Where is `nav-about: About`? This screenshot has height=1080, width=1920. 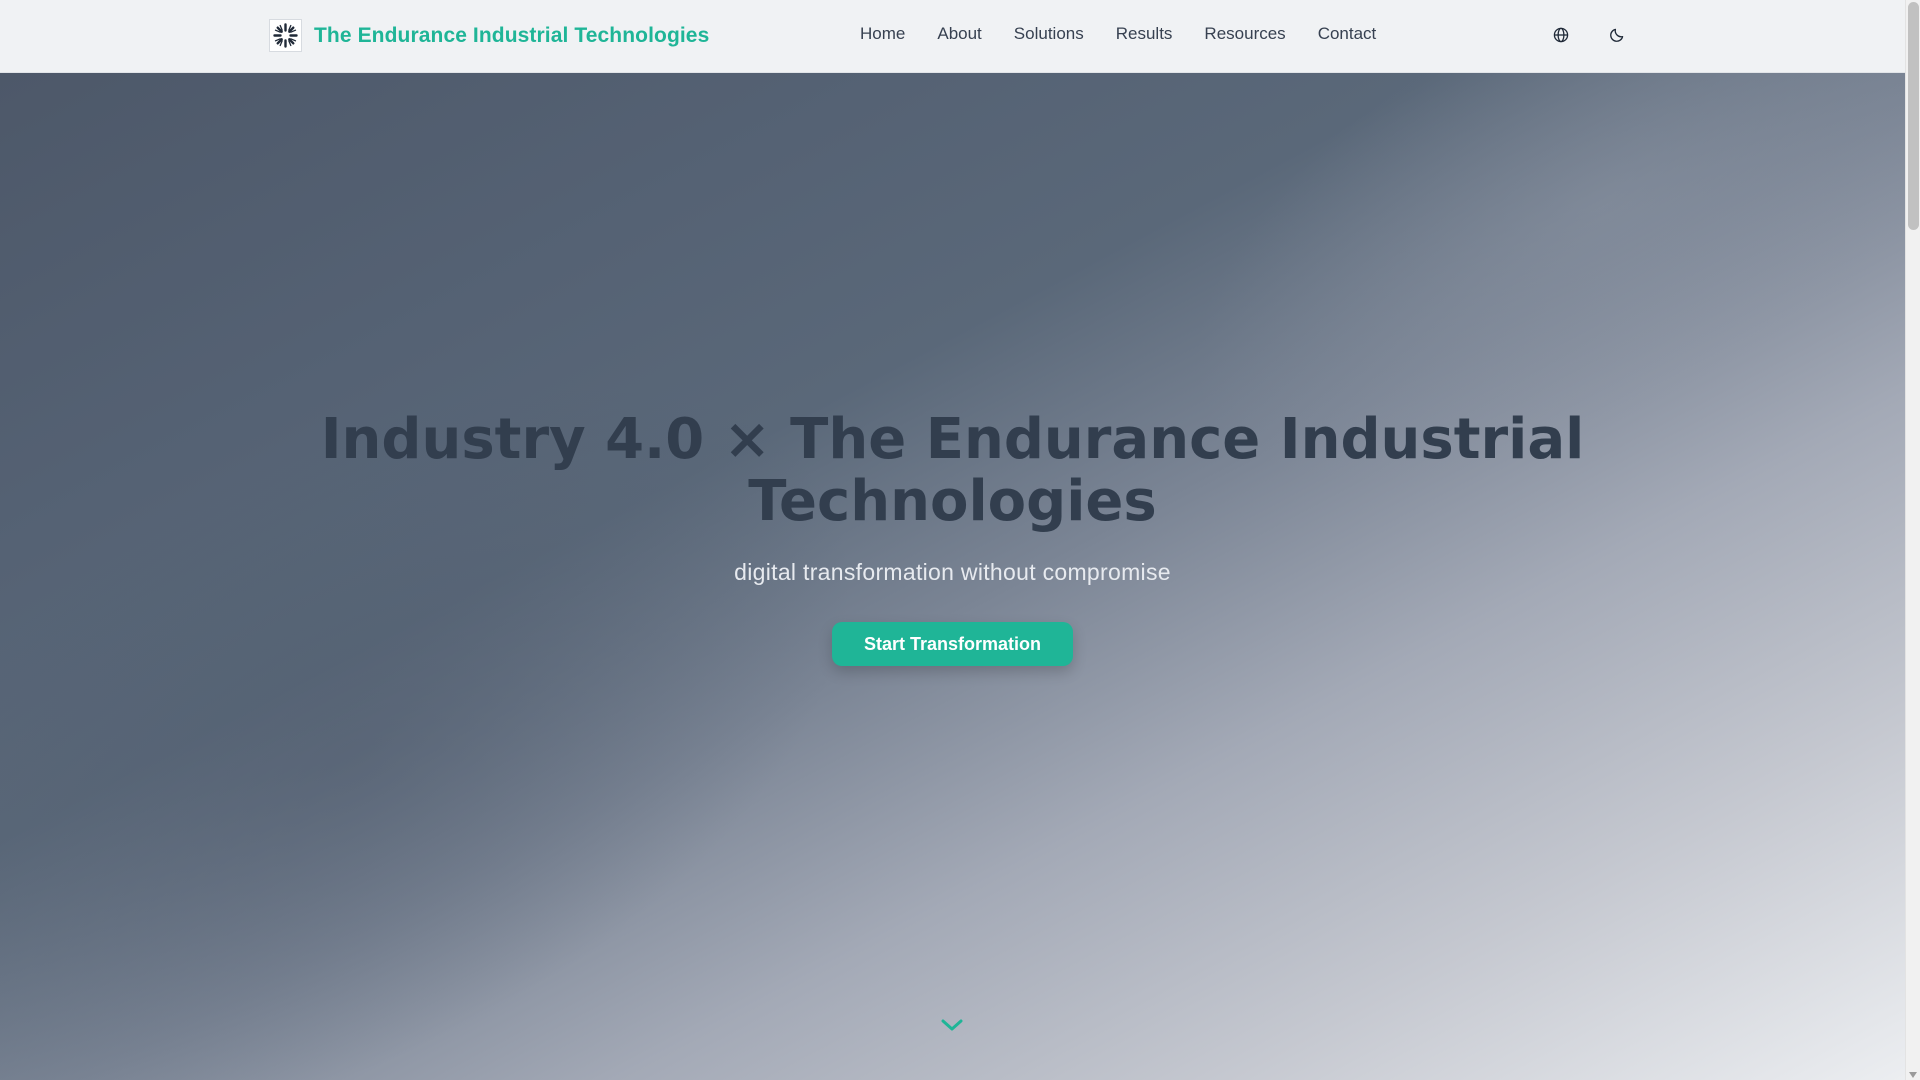
nav-about: About is located at coordinates (959, 34).